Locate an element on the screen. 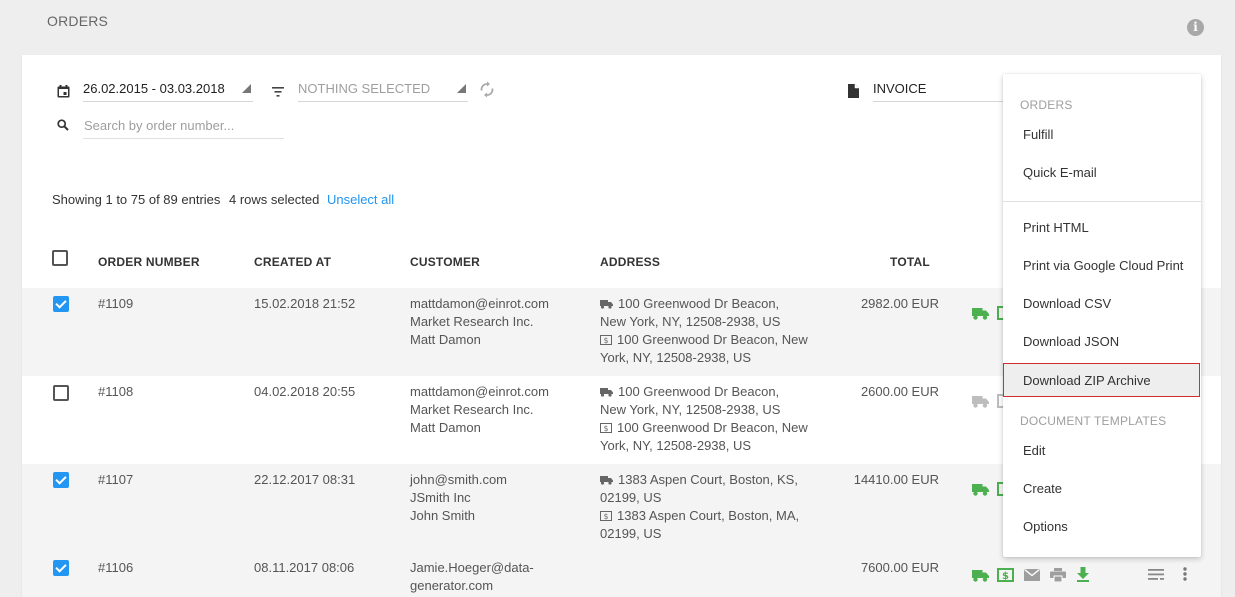 This screenshot has width=1235, height=597. menu-item-quick-email: Quick E-mail is located at coordinates (1102, 173).